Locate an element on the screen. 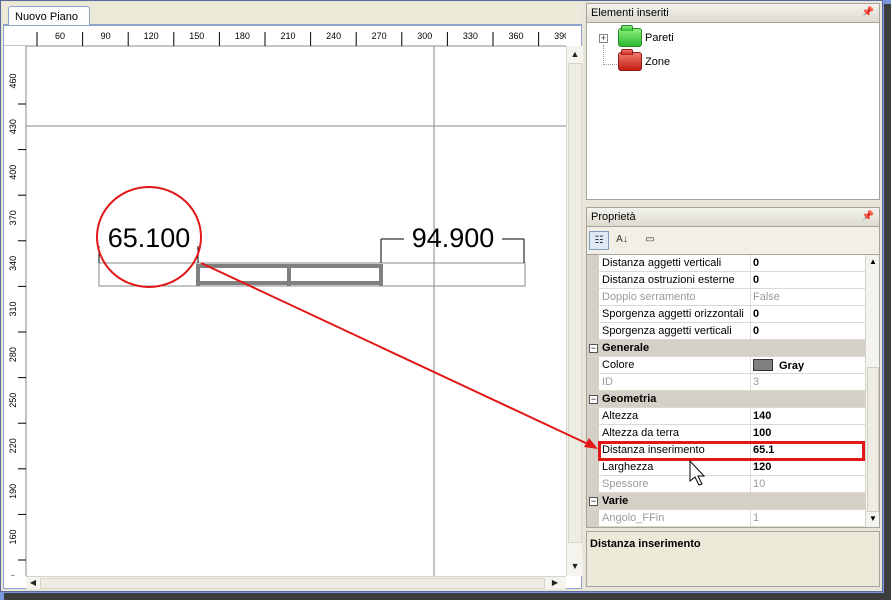 The image size is (891, 600). top-ruler-tick-label: 210 is located at coordinates (287, 36).